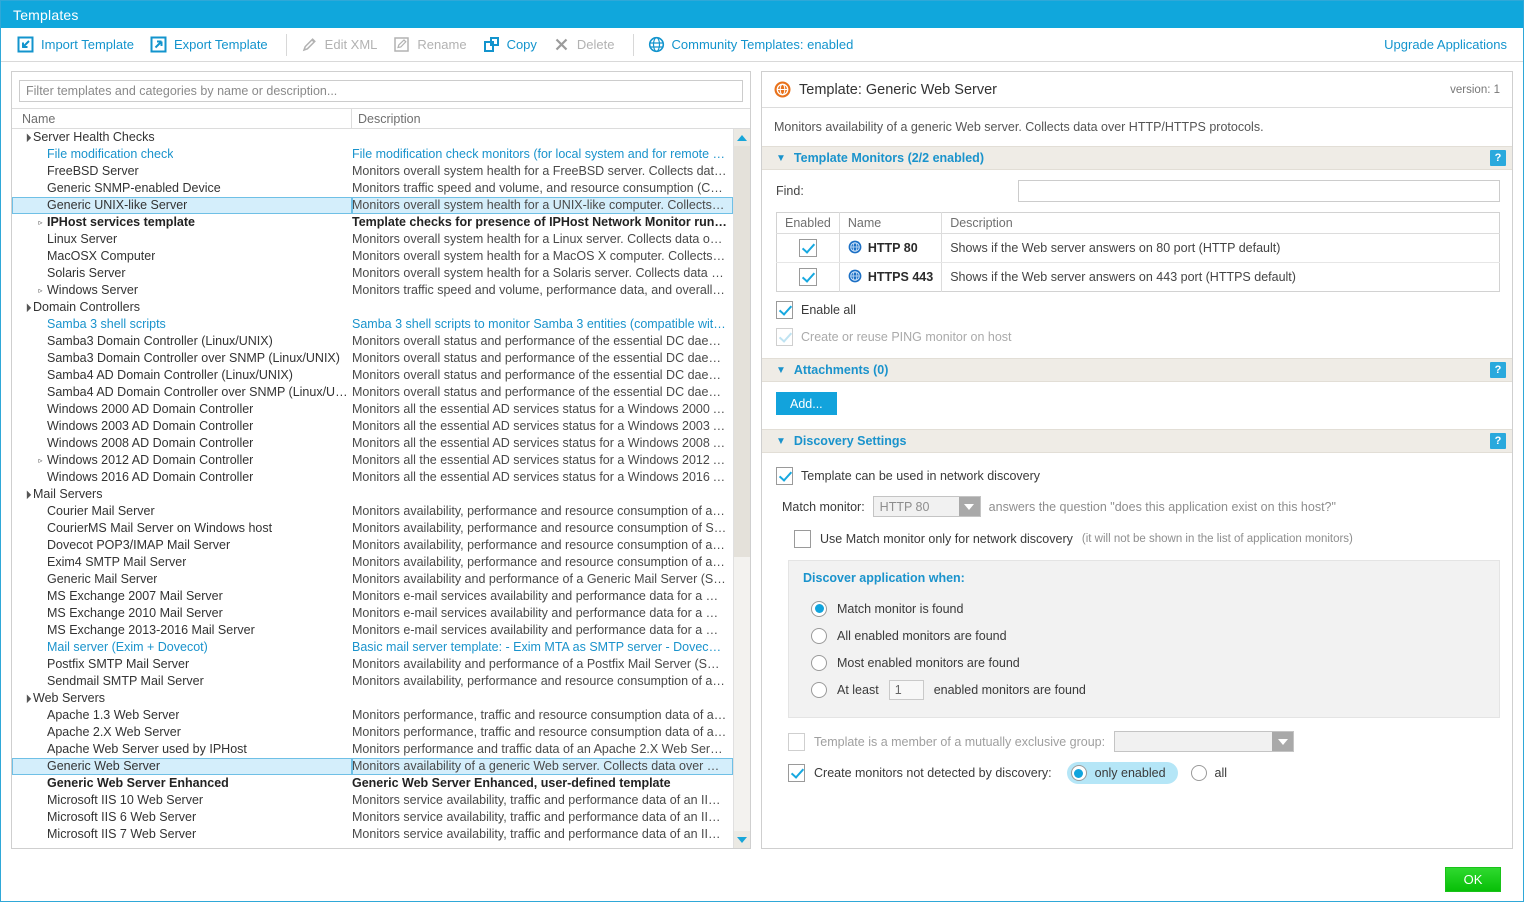 Image resolution: width=1524 pixels, height=902 pixels. What do you see at coordinates (1144, 608) in the screenshot?
I see `discover-option: Match monitor is found` at bounding box center [1144, 608].